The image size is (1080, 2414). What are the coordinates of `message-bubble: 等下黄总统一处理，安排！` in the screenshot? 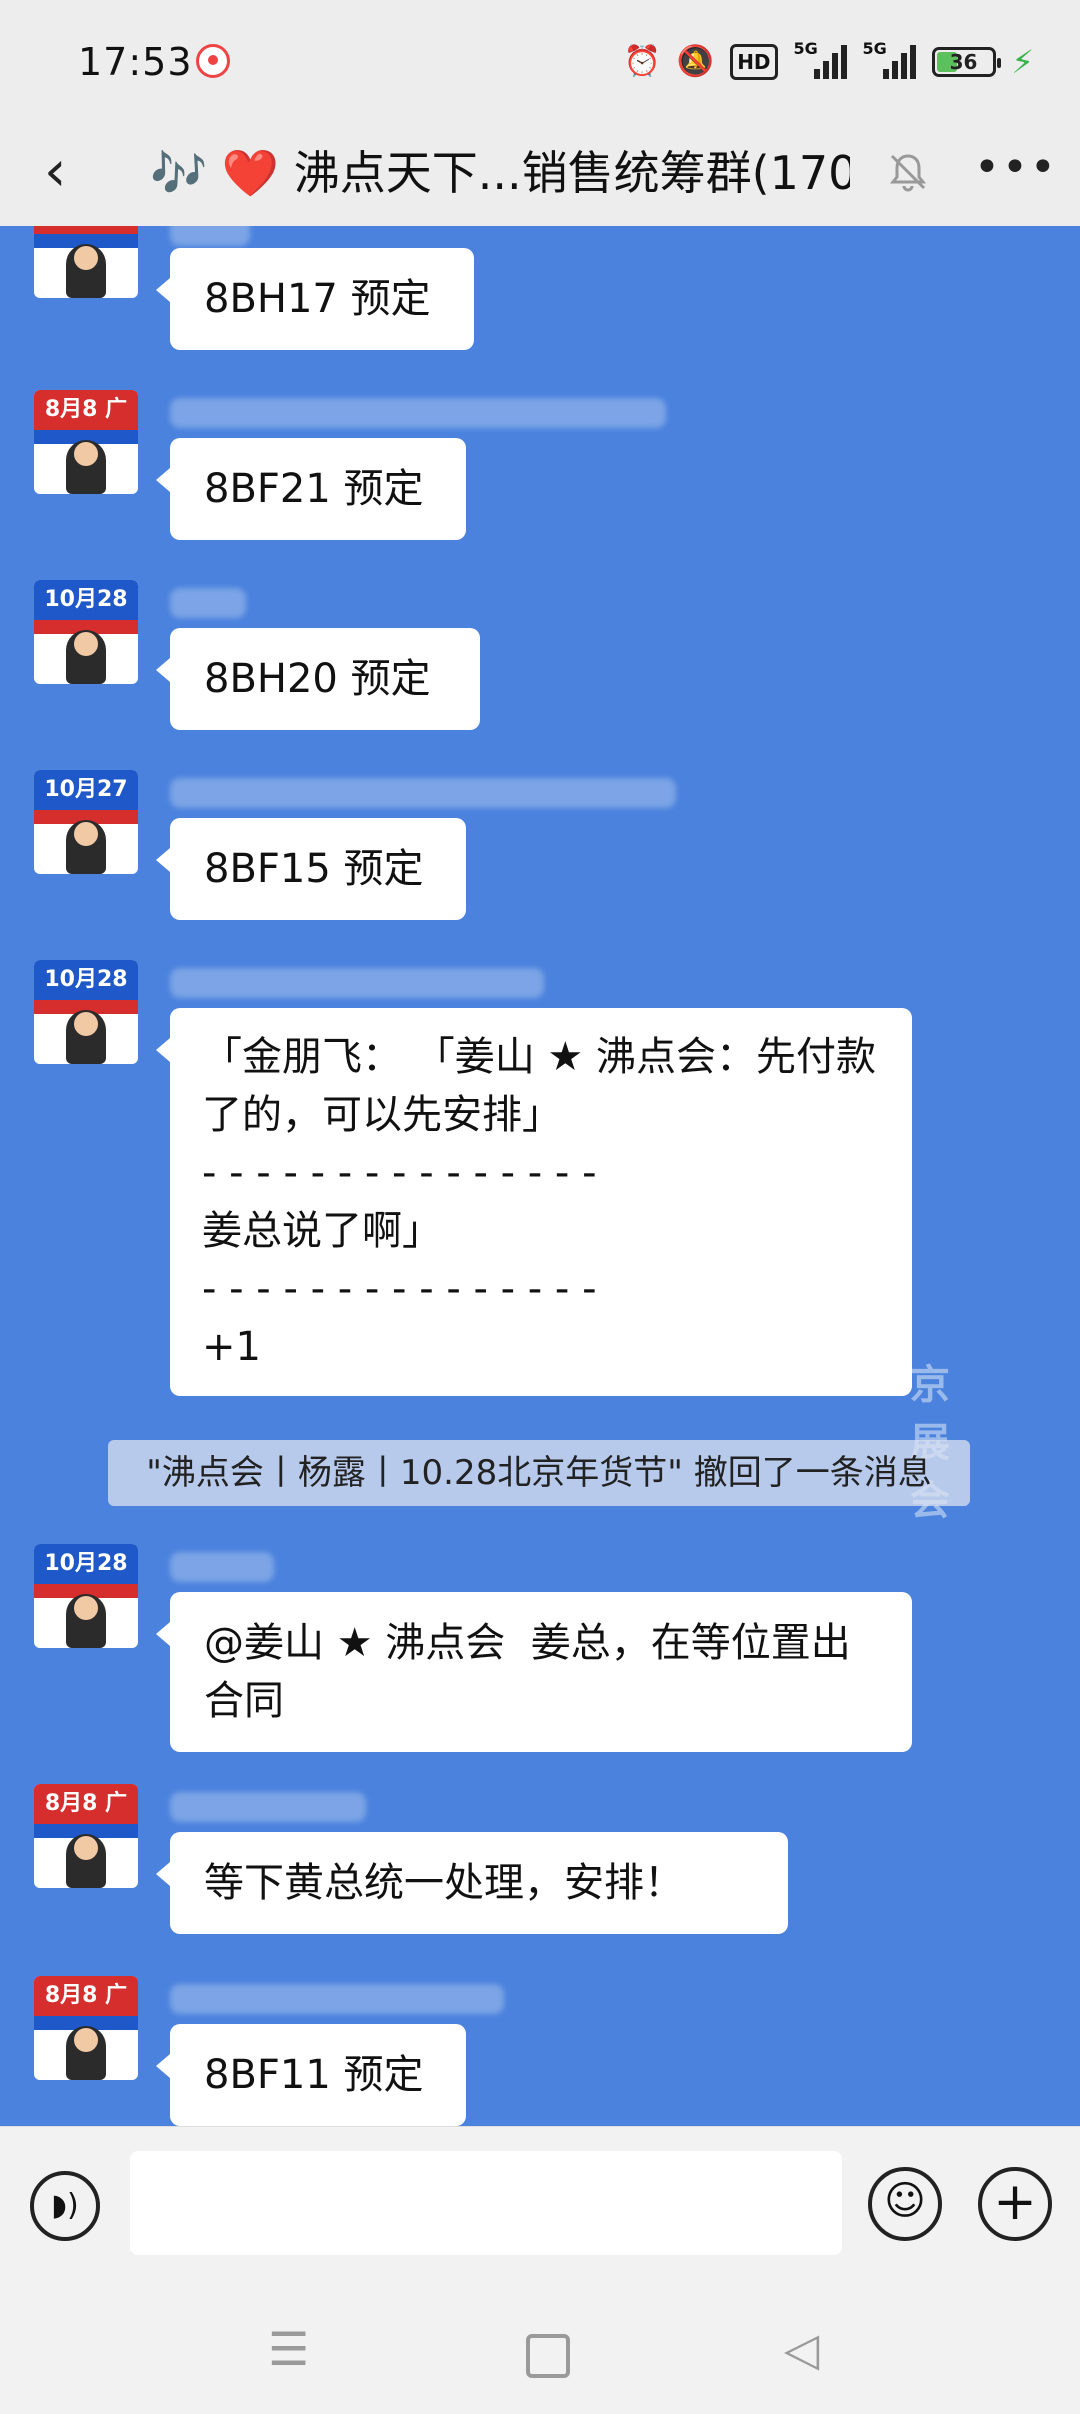 It's located at (472, 1883).